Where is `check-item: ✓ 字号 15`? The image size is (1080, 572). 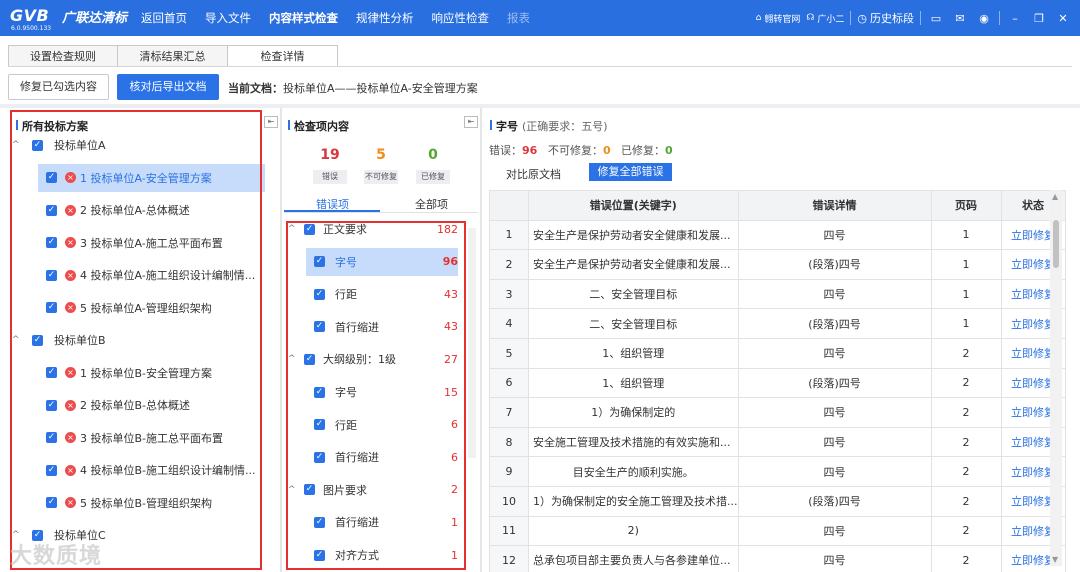 check-item: ✓ 字号 15 is located at coordinates (382, 392).